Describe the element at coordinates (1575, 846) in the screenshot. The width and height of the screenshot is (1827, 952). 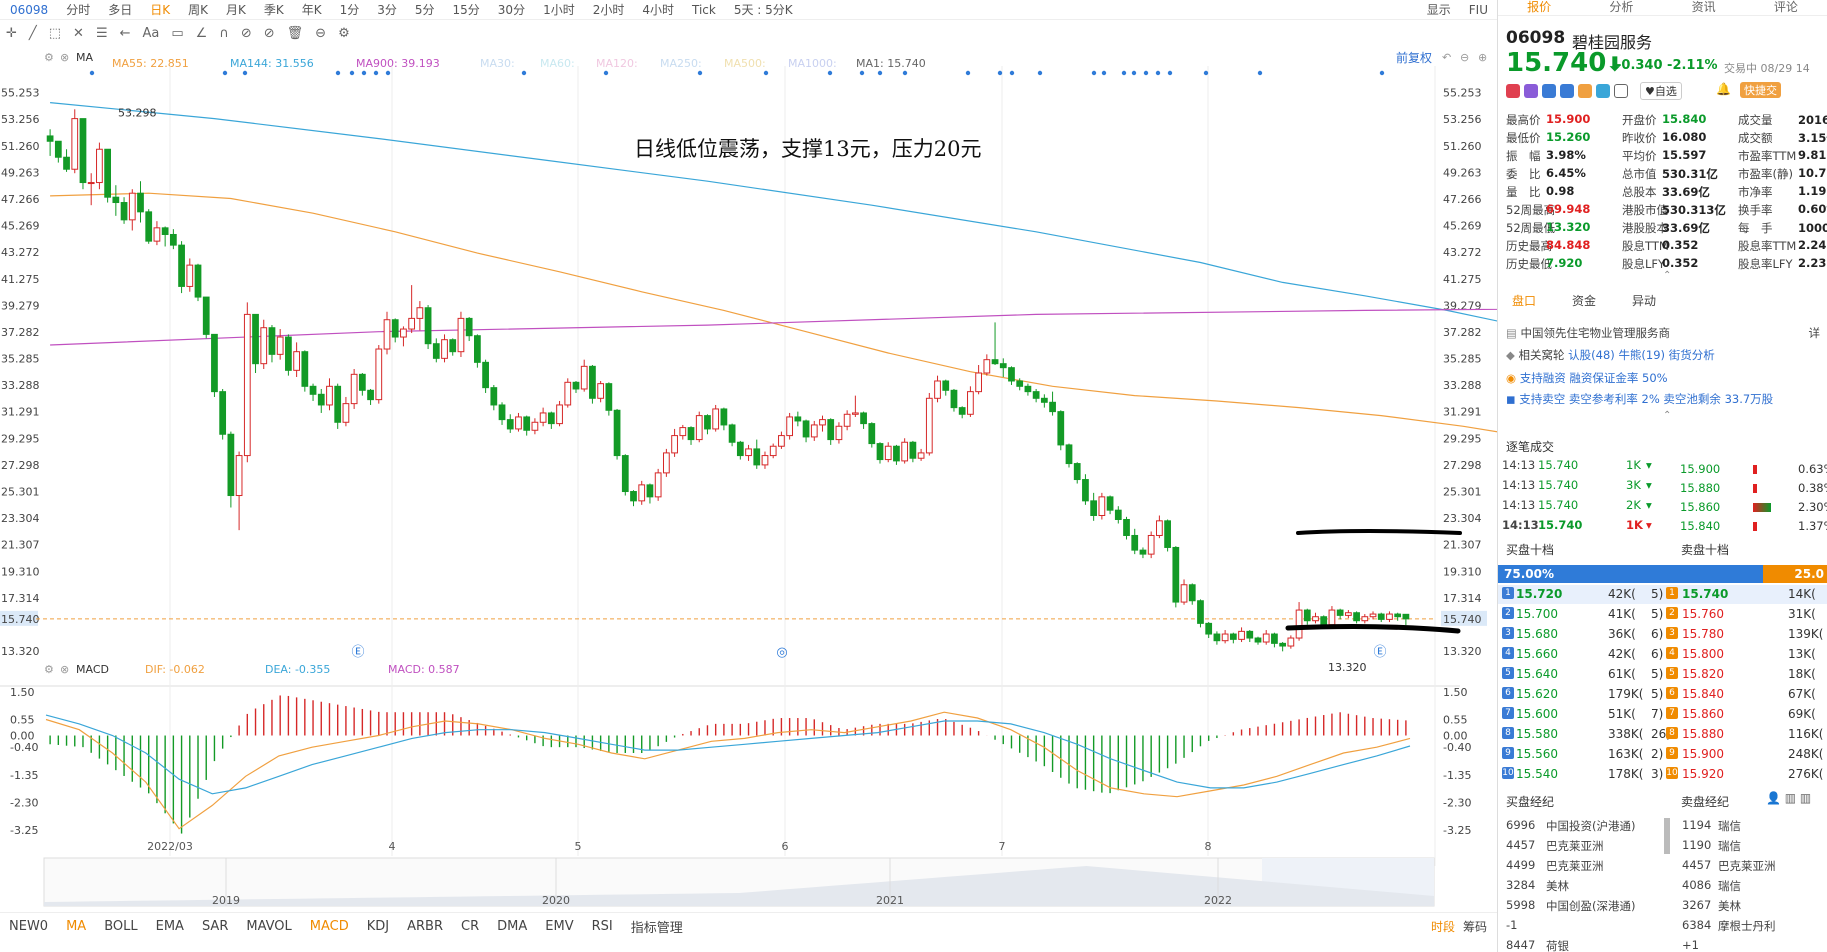
I see `broker-buy-name: 巴克莱亚洲` at that location.